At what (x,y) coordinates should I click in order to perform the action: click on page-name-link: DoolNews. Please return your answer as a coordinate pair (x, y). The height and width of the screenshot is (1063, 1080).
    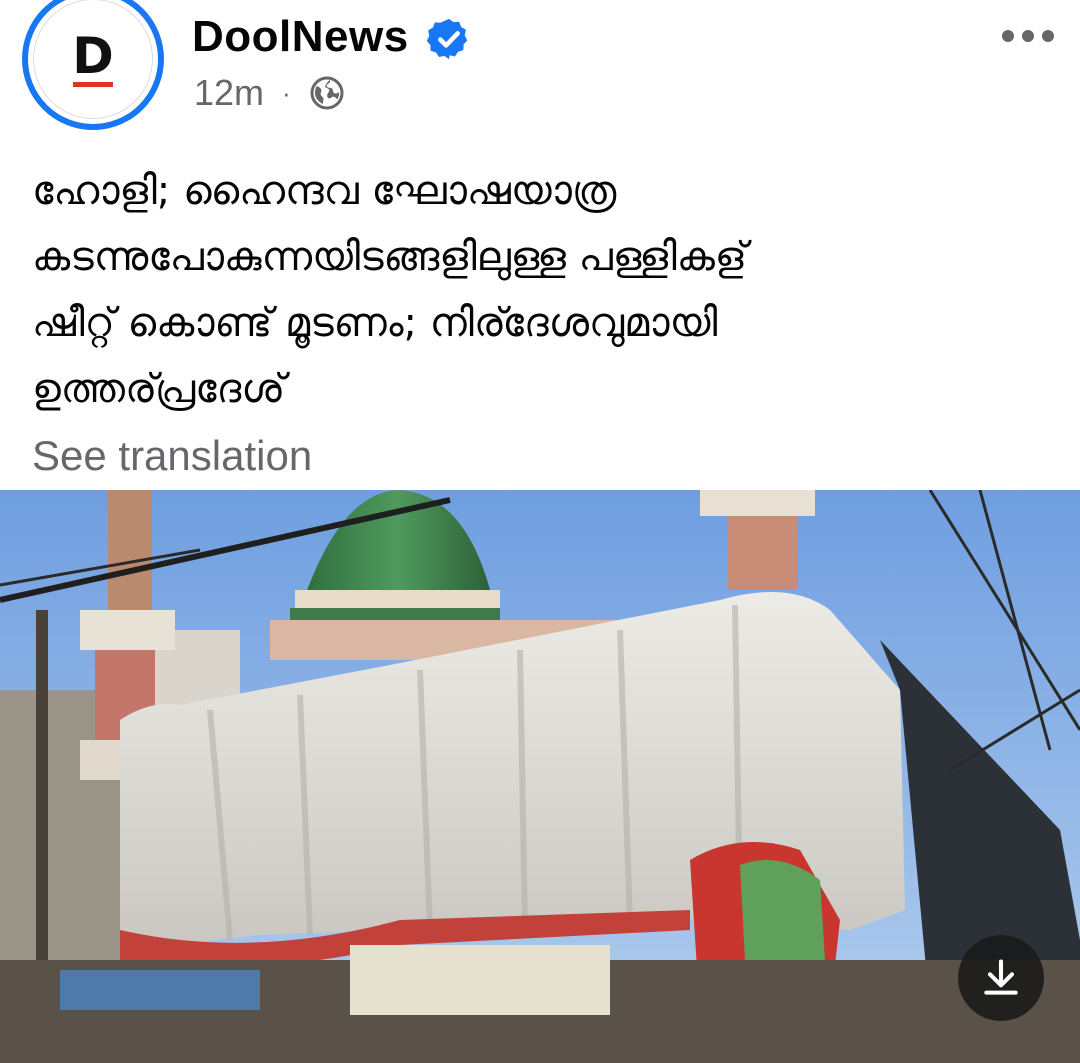
    Looking at the image, I should click on (300, 37).